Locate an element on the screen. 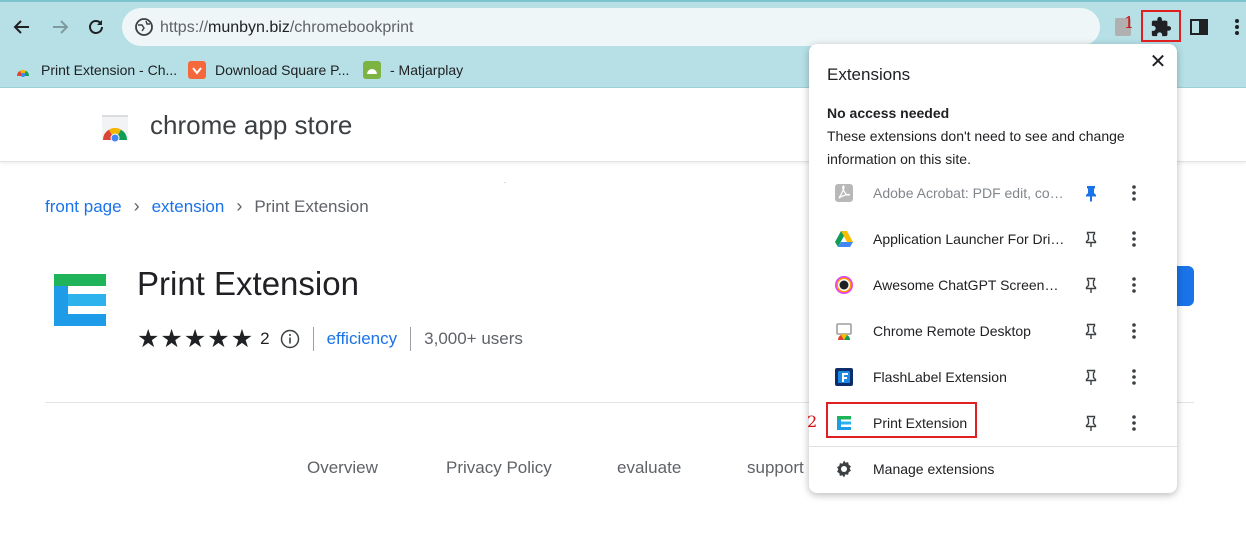 Image resolution: width=1246 pixels, height=534 pixels. tab-support: support is located at coordinates (775, 468).